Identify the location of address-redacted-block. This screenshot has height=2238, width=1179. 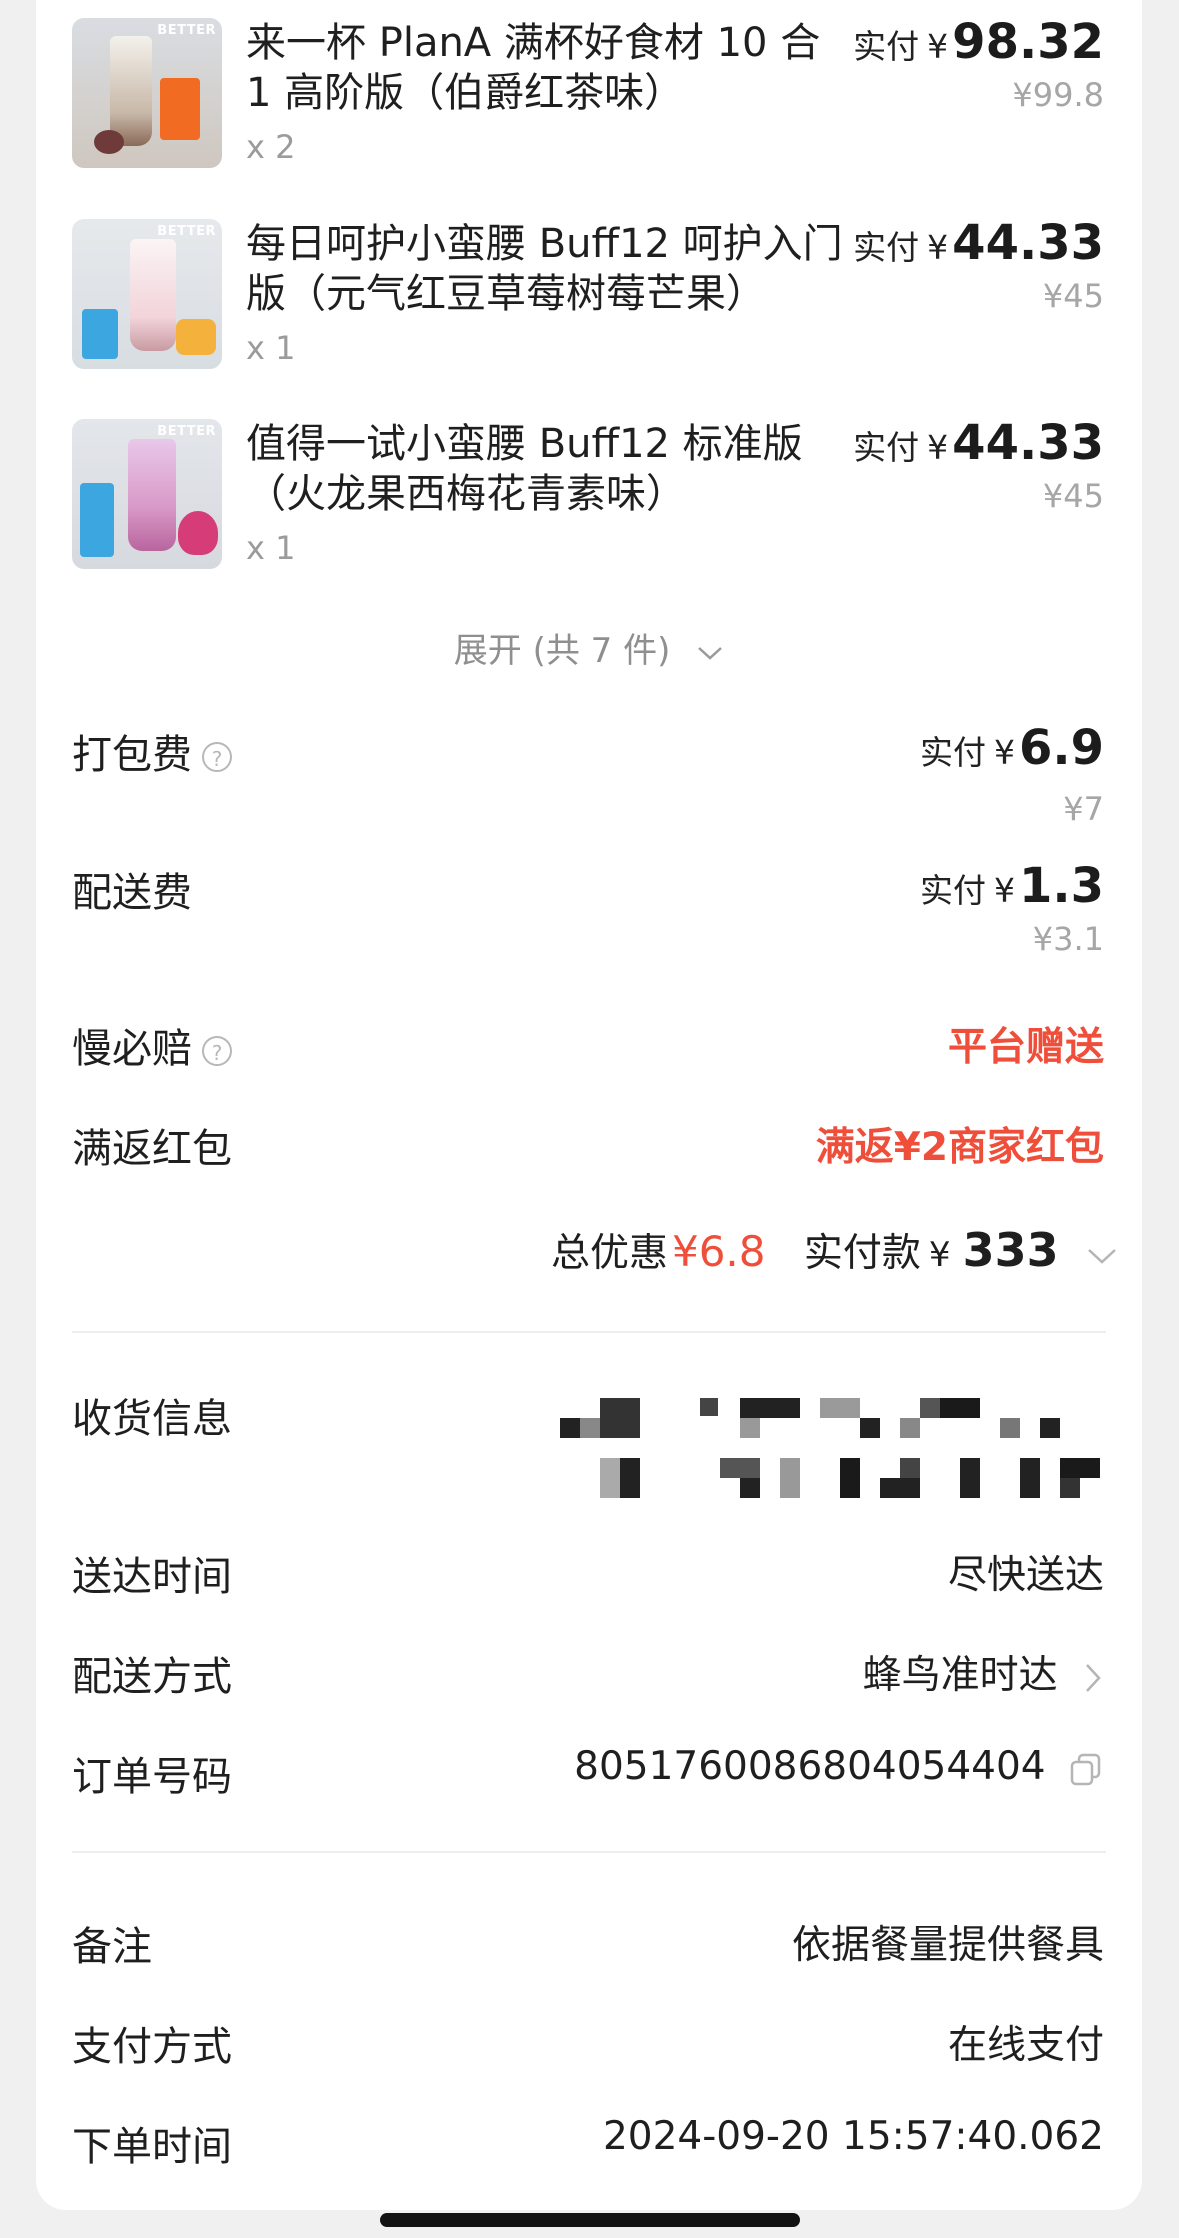
(830, 1448).